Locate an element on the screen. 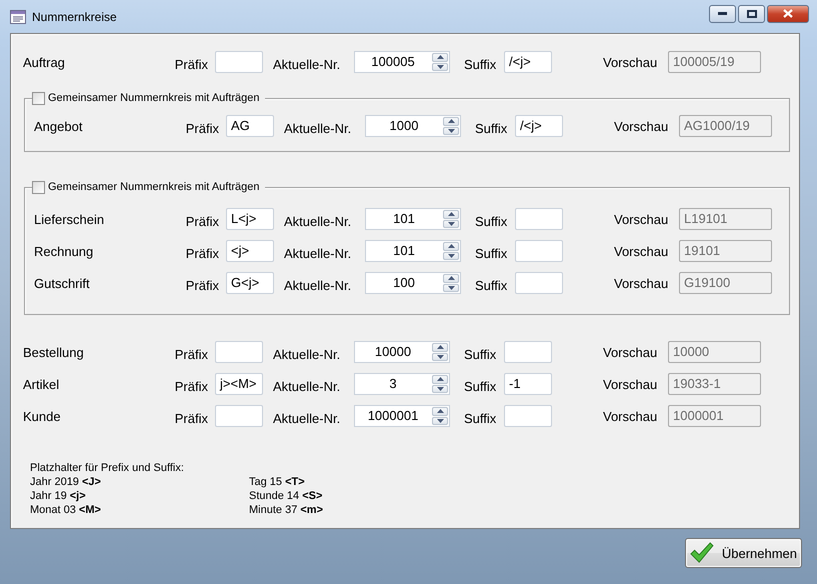 This screenshot has width=817, height=584. preview-field: 19101 is located at coordinates (725, 251).